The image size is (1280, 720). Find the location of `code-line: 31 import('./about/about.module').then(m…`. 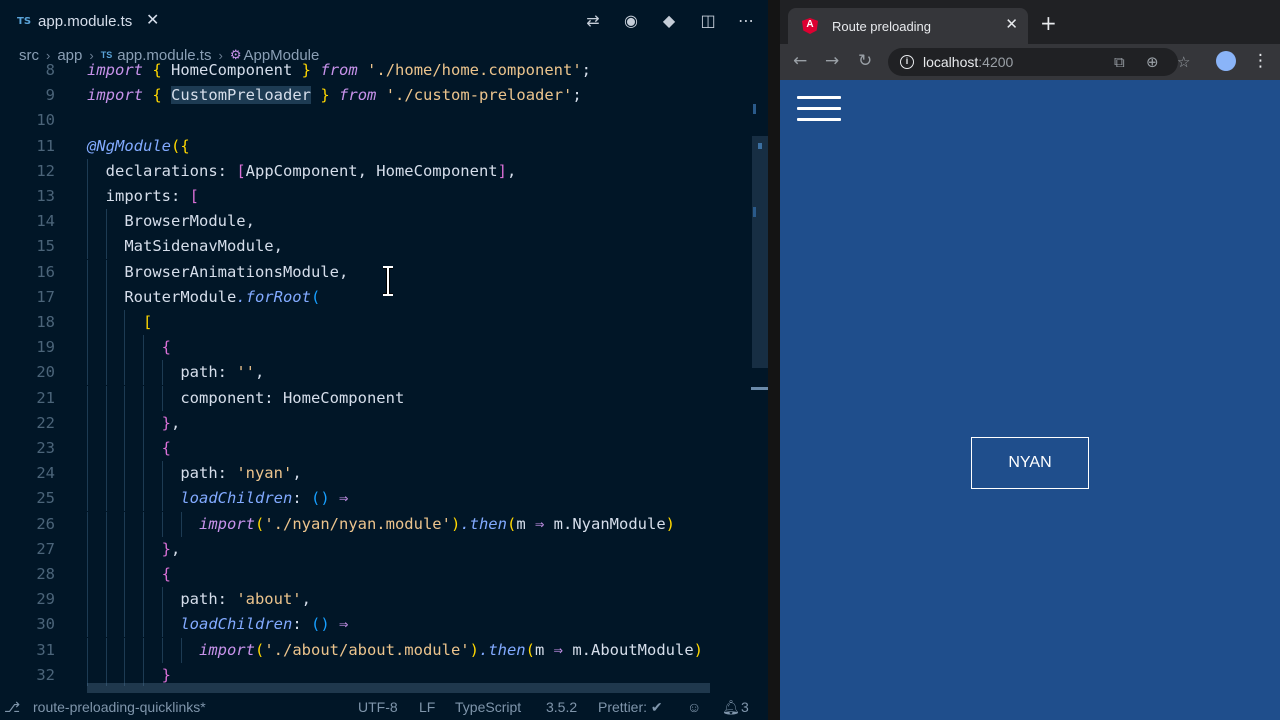

code-line: 31 import('./about/about.module').then(m… is located at coordinates (384, 650).